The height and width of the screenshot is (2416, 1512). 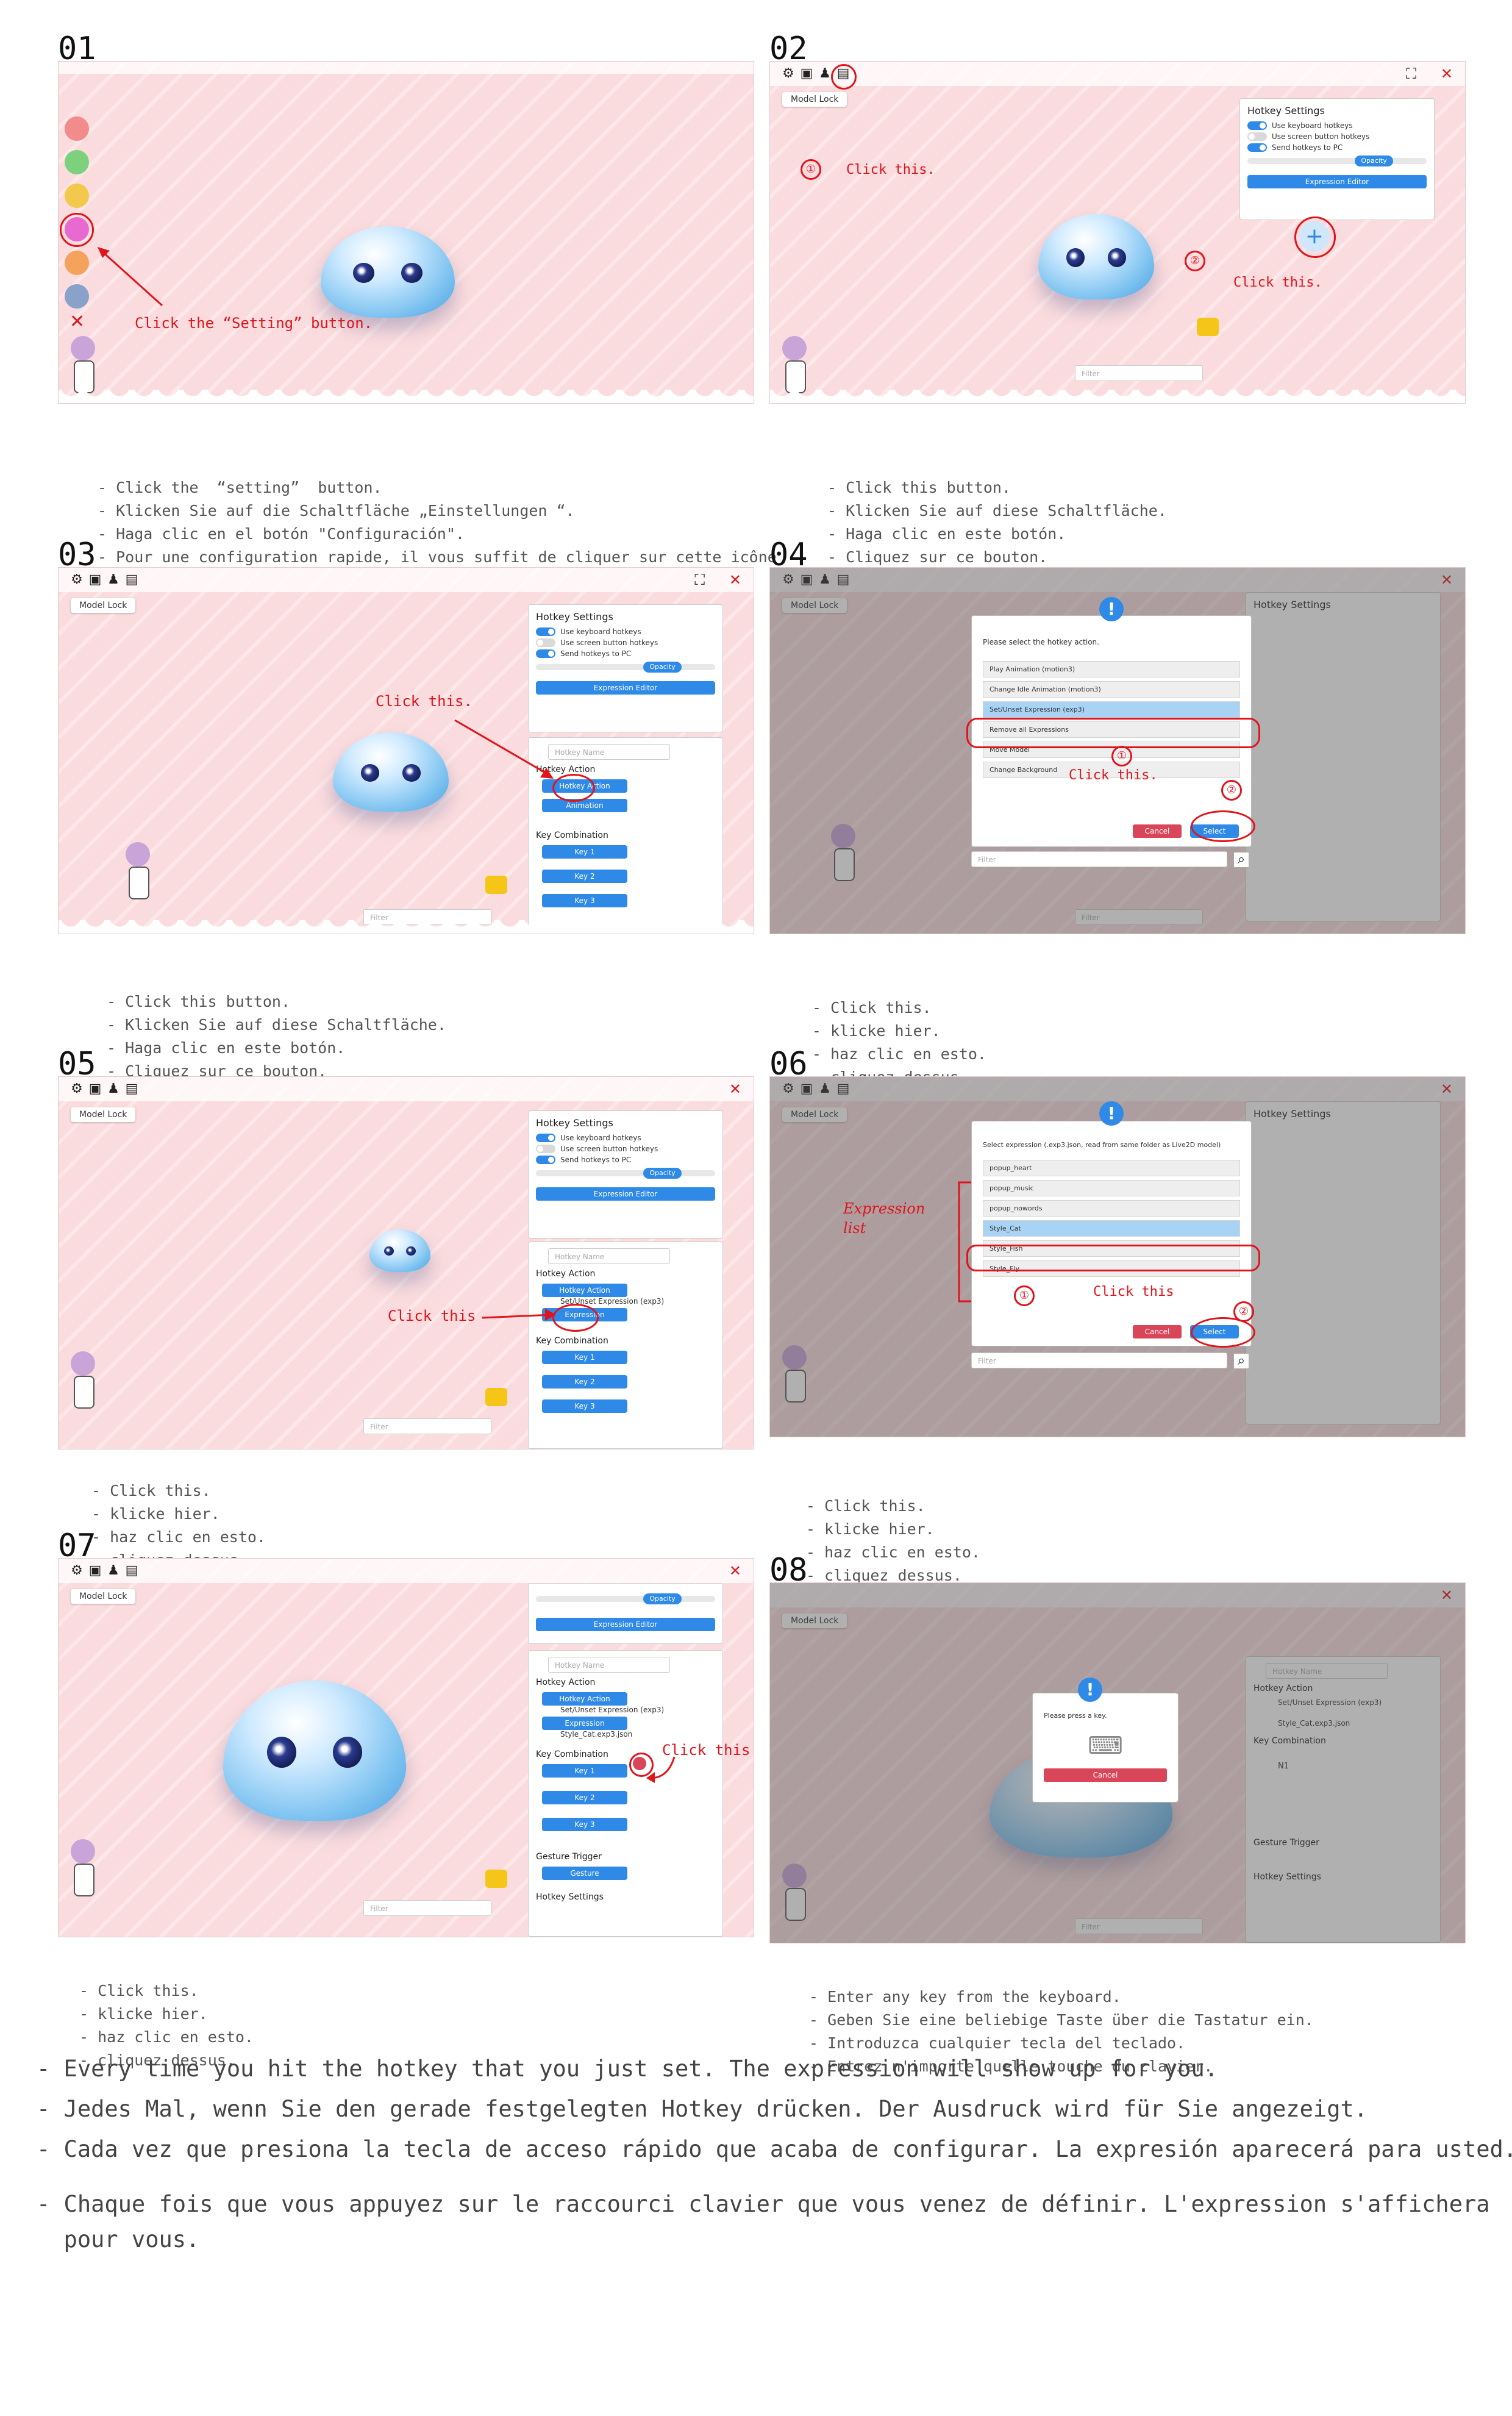 What do you see at coordinates (584, 1873) in the screenshot?
I see `gesture-button: Gesture` at bounding box center [584, 1873].